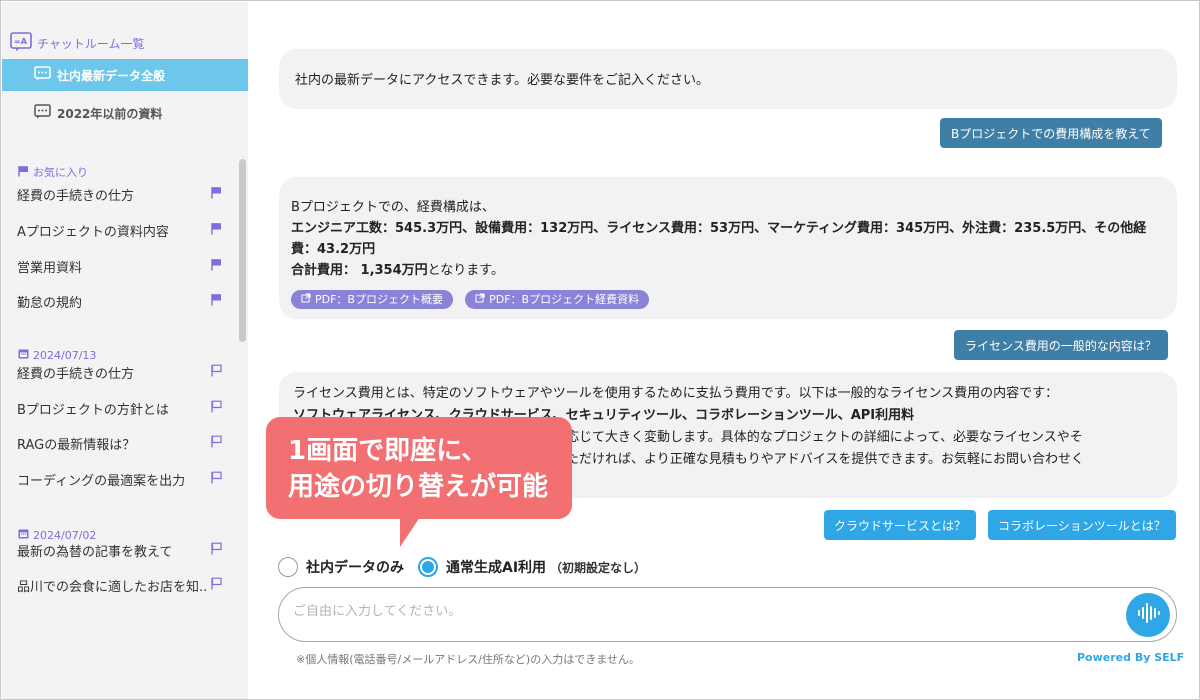 The image size is (1200, 700). I want to click on chat-translate-icon: =A, so click(21, 43).